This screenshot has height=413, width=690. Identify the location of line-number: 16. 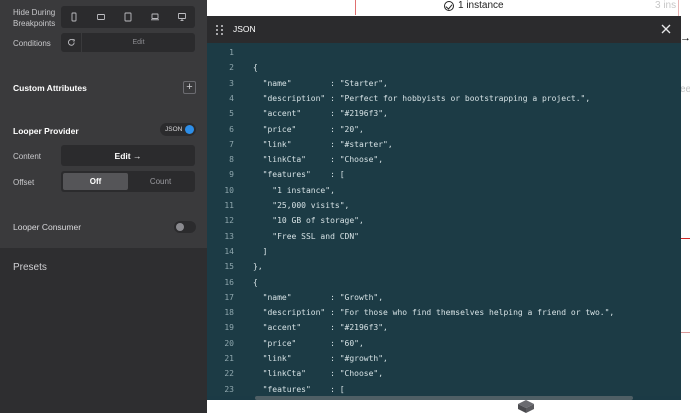
(229, 282).